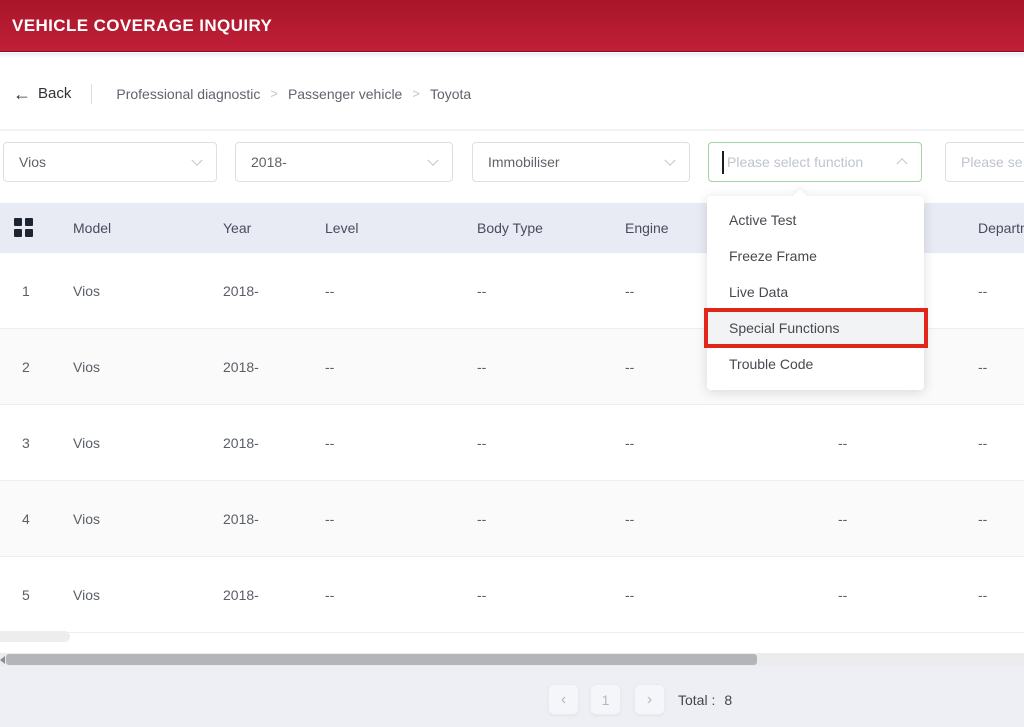 The width and height of the screenshot is (1024, 727). Describe the element at coordinates (512, 595) in the screenshot. I see `table-row: 5 Vios 2018- -- -- -- -- --` at that location.